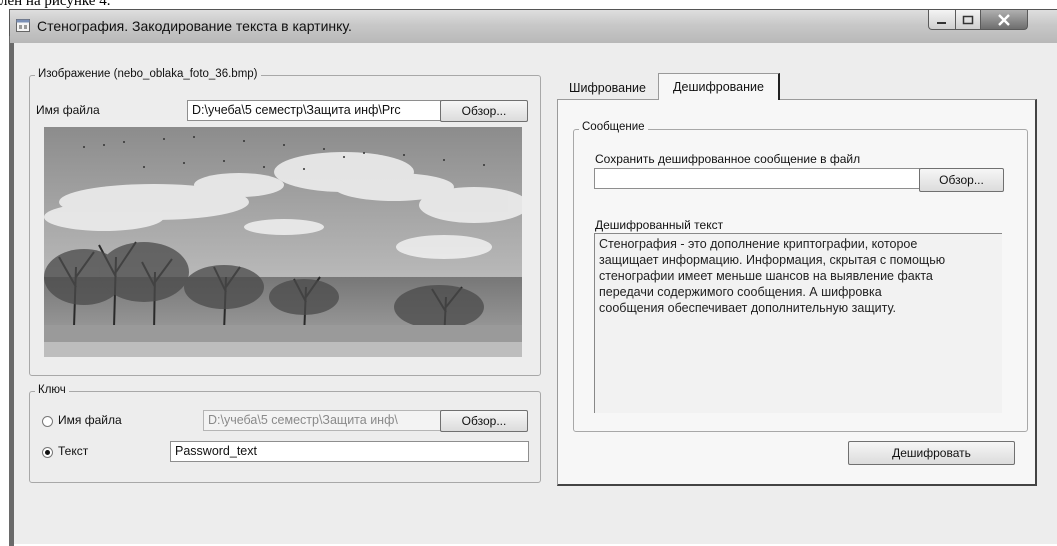 The width and height of the screenshot is (1057, 546). What do you see at coordinates (52, 390) in the screenshot?
I see `key-group-legend: Ключ` at bounding box center [52, 390].